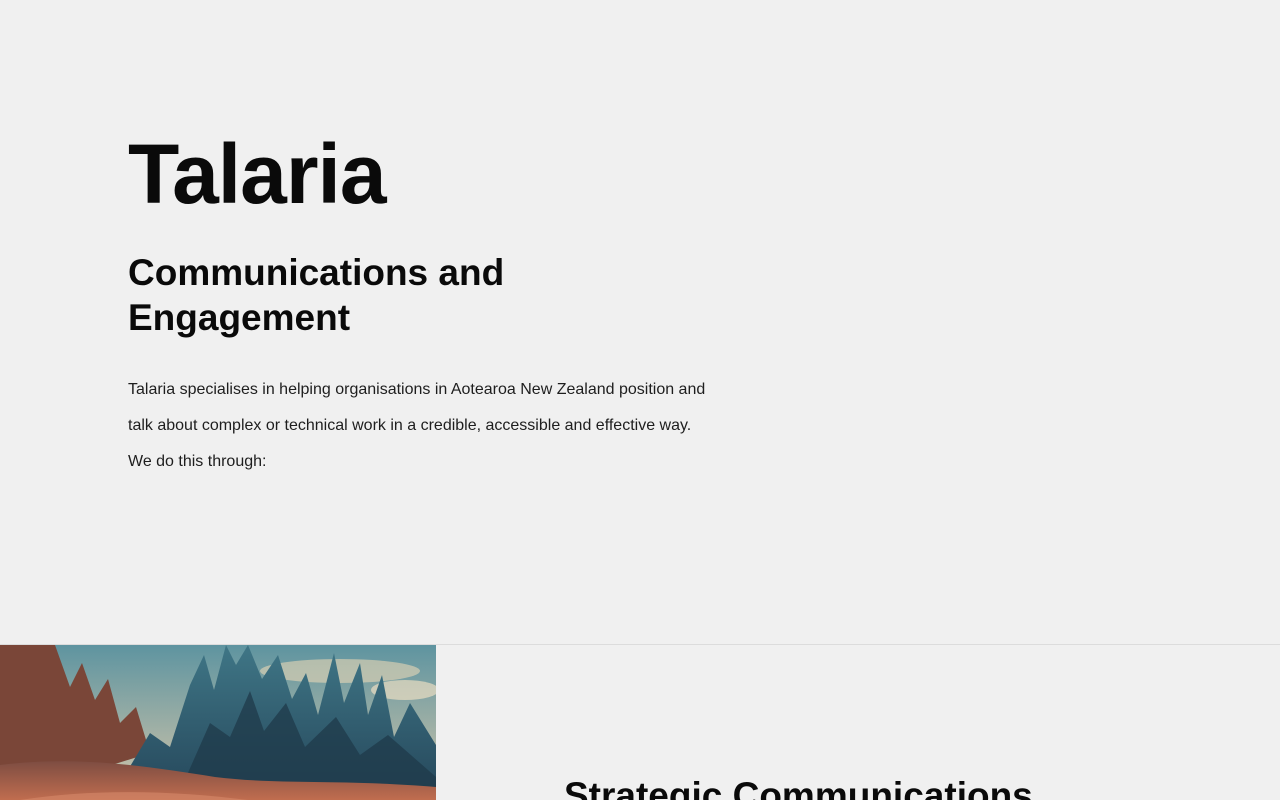  What do you see at coordinates (218, 722) in the screenshot?
I see `landscape-image` at bounding box center [218, 722].